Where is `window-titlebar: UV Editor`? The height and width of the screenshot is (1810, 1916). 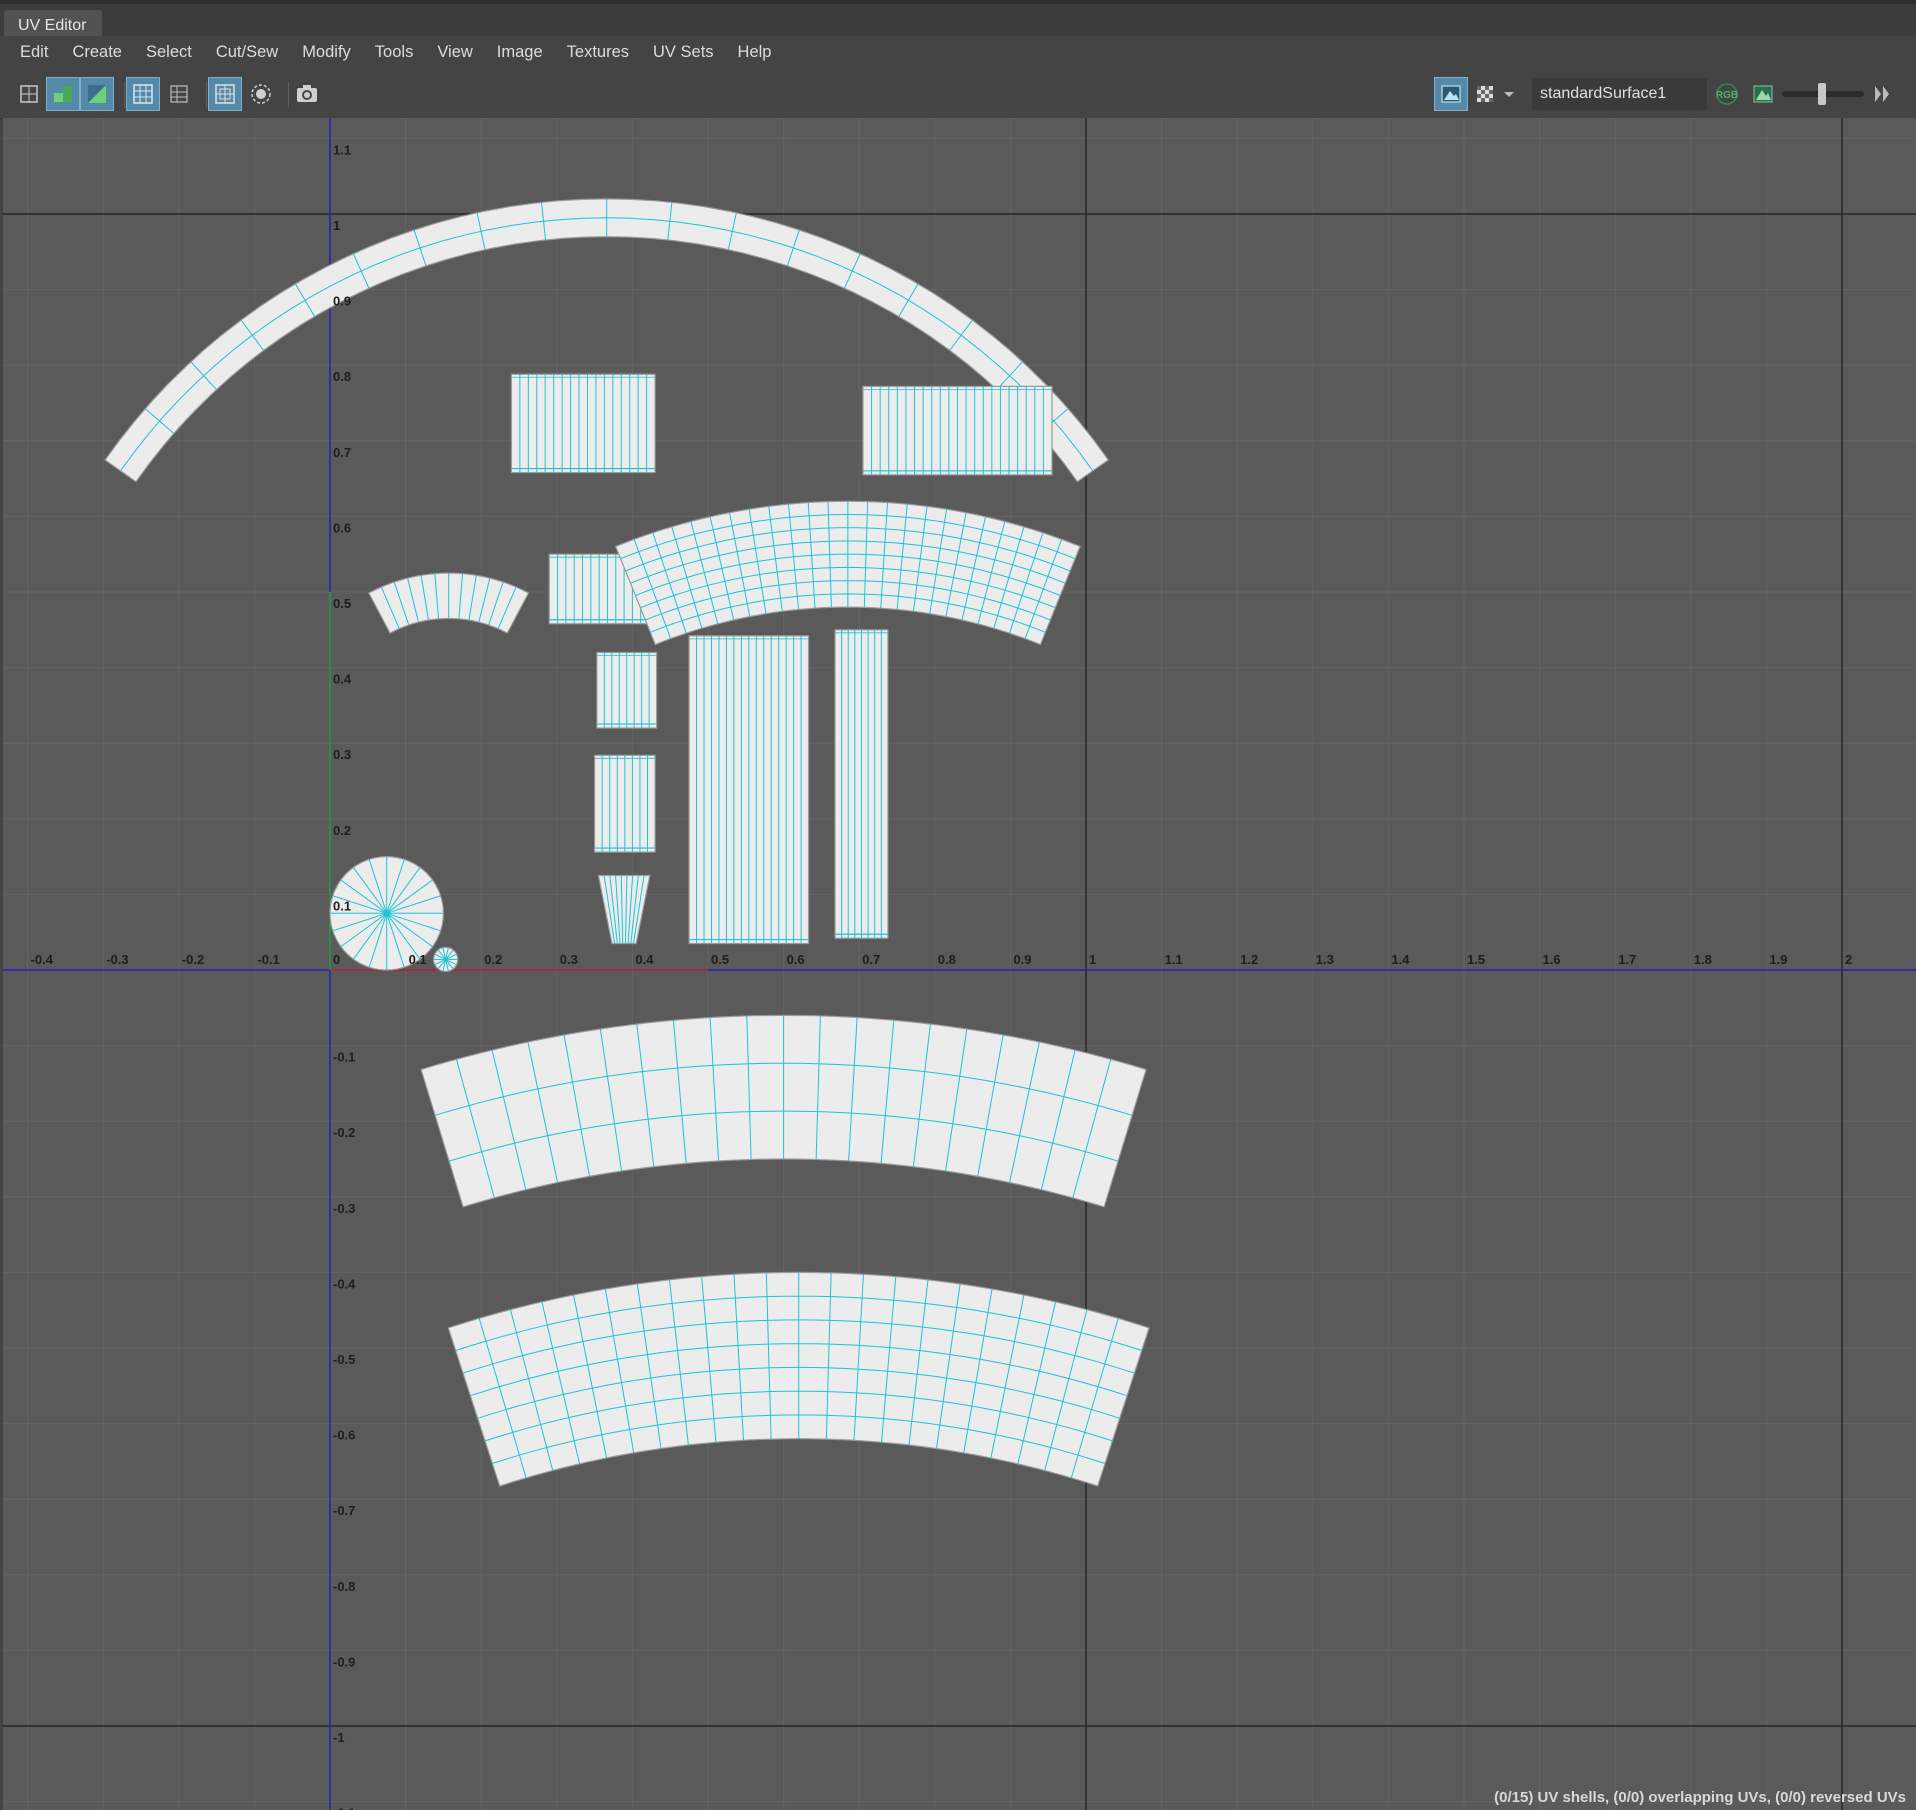 window-titlebar: UV Editor is located at coordinates (958, 20).